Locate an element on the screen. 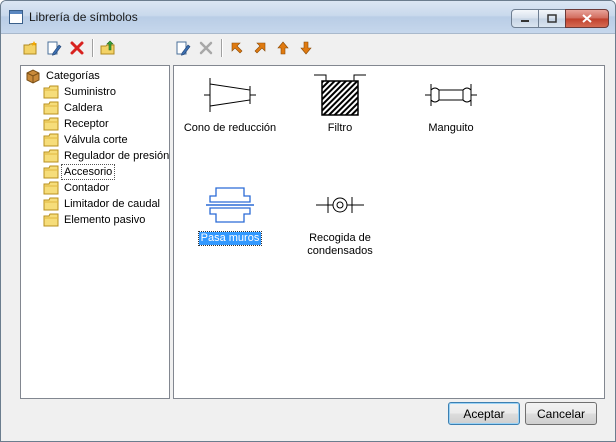 This screenshot has width=616, height=442. minimize-icon is located at coordinates (525, 20).